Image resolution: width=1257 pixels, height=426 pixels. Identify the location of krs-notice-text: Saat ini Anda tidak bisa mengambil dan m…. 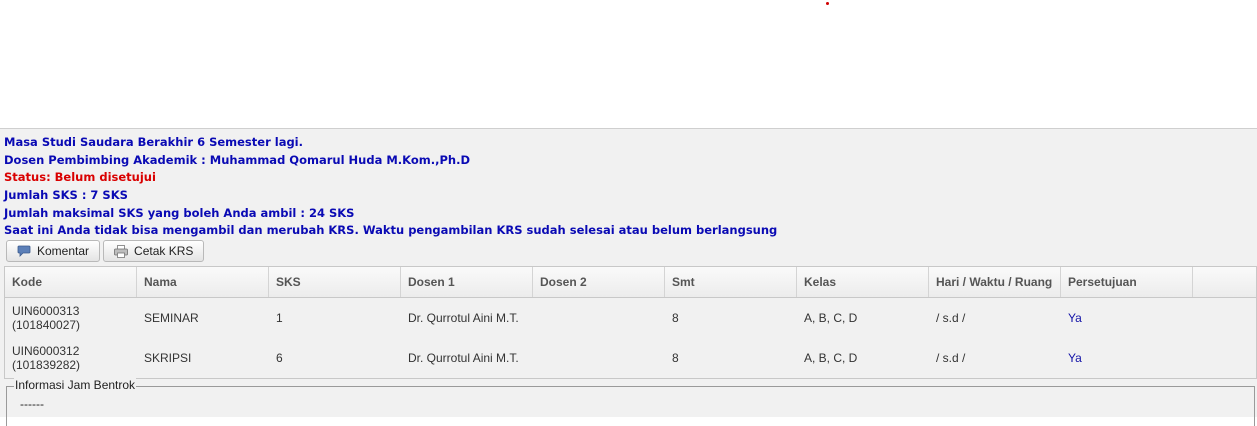
(391, 230).